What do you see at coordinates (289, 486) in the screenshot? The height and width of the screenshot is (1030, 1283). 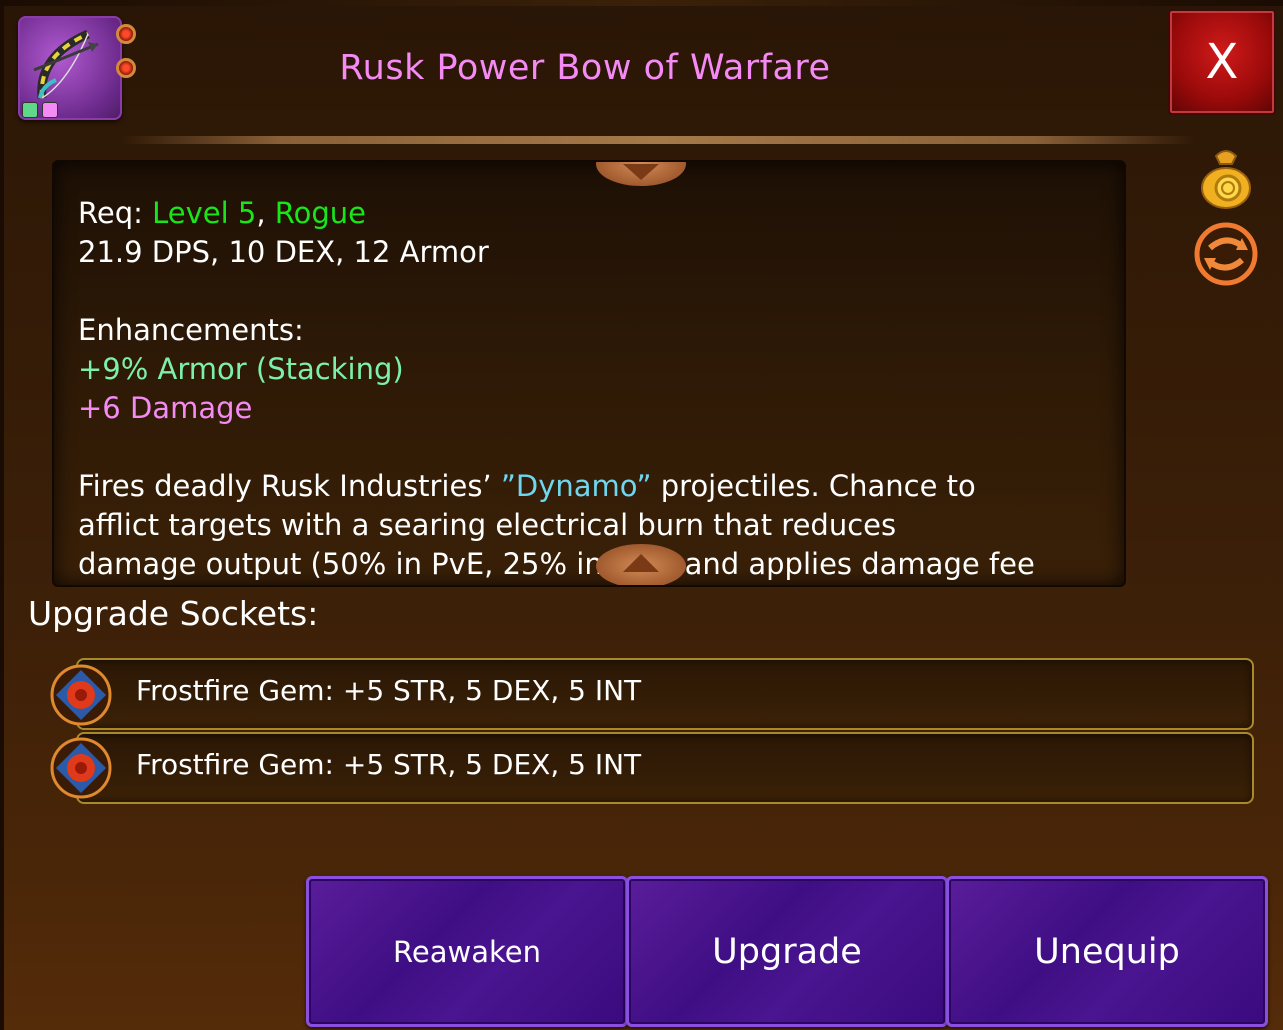 I see `flavor-text-a: Fires deadly Rusk Industries’` at bounding box center [289, 486].